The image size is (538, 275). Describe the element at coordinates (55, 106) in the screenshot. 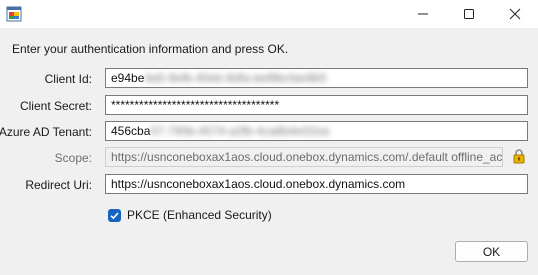

I see `client-secret-label: Client Secret:` at that location.